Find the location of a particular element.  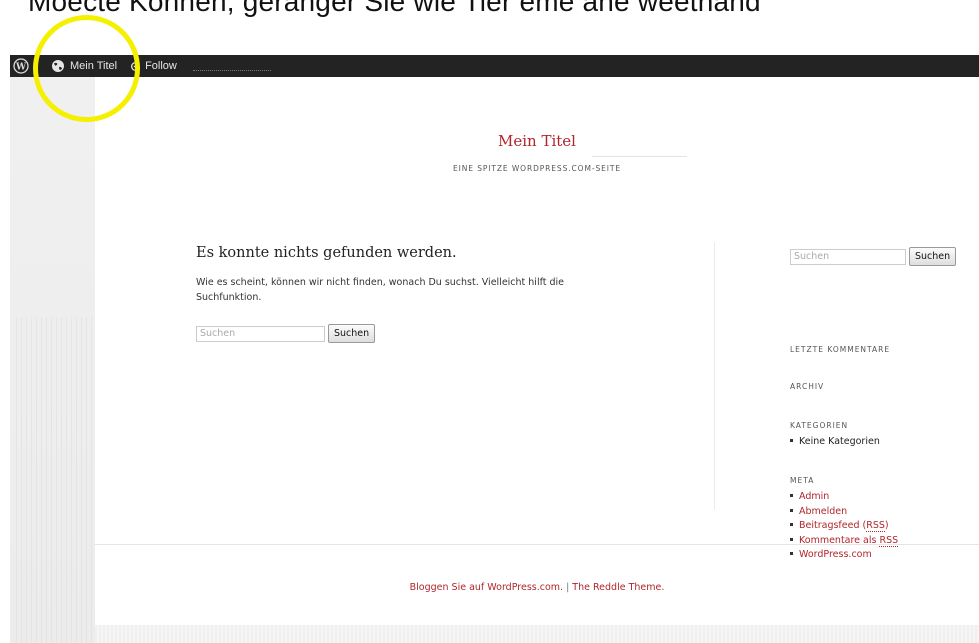

svg-text: W is located at coordinates (21, 68).